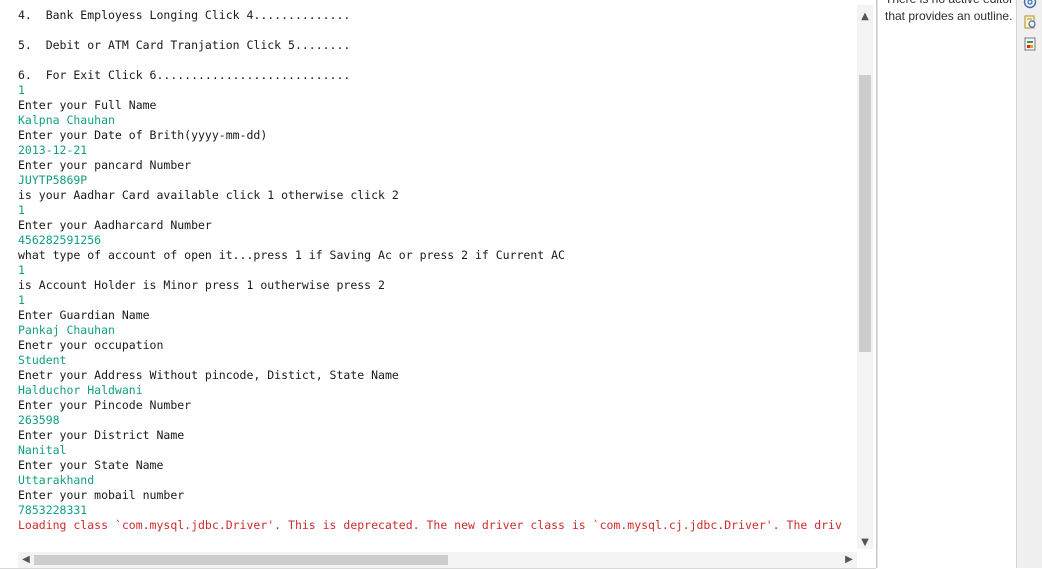 Image resolution: width=1042 pixels, height=569 pixels. Describe the element at coordinates (105, 405) in the screenshot. I see `console-line: Enter your Pincode Number` at that location.